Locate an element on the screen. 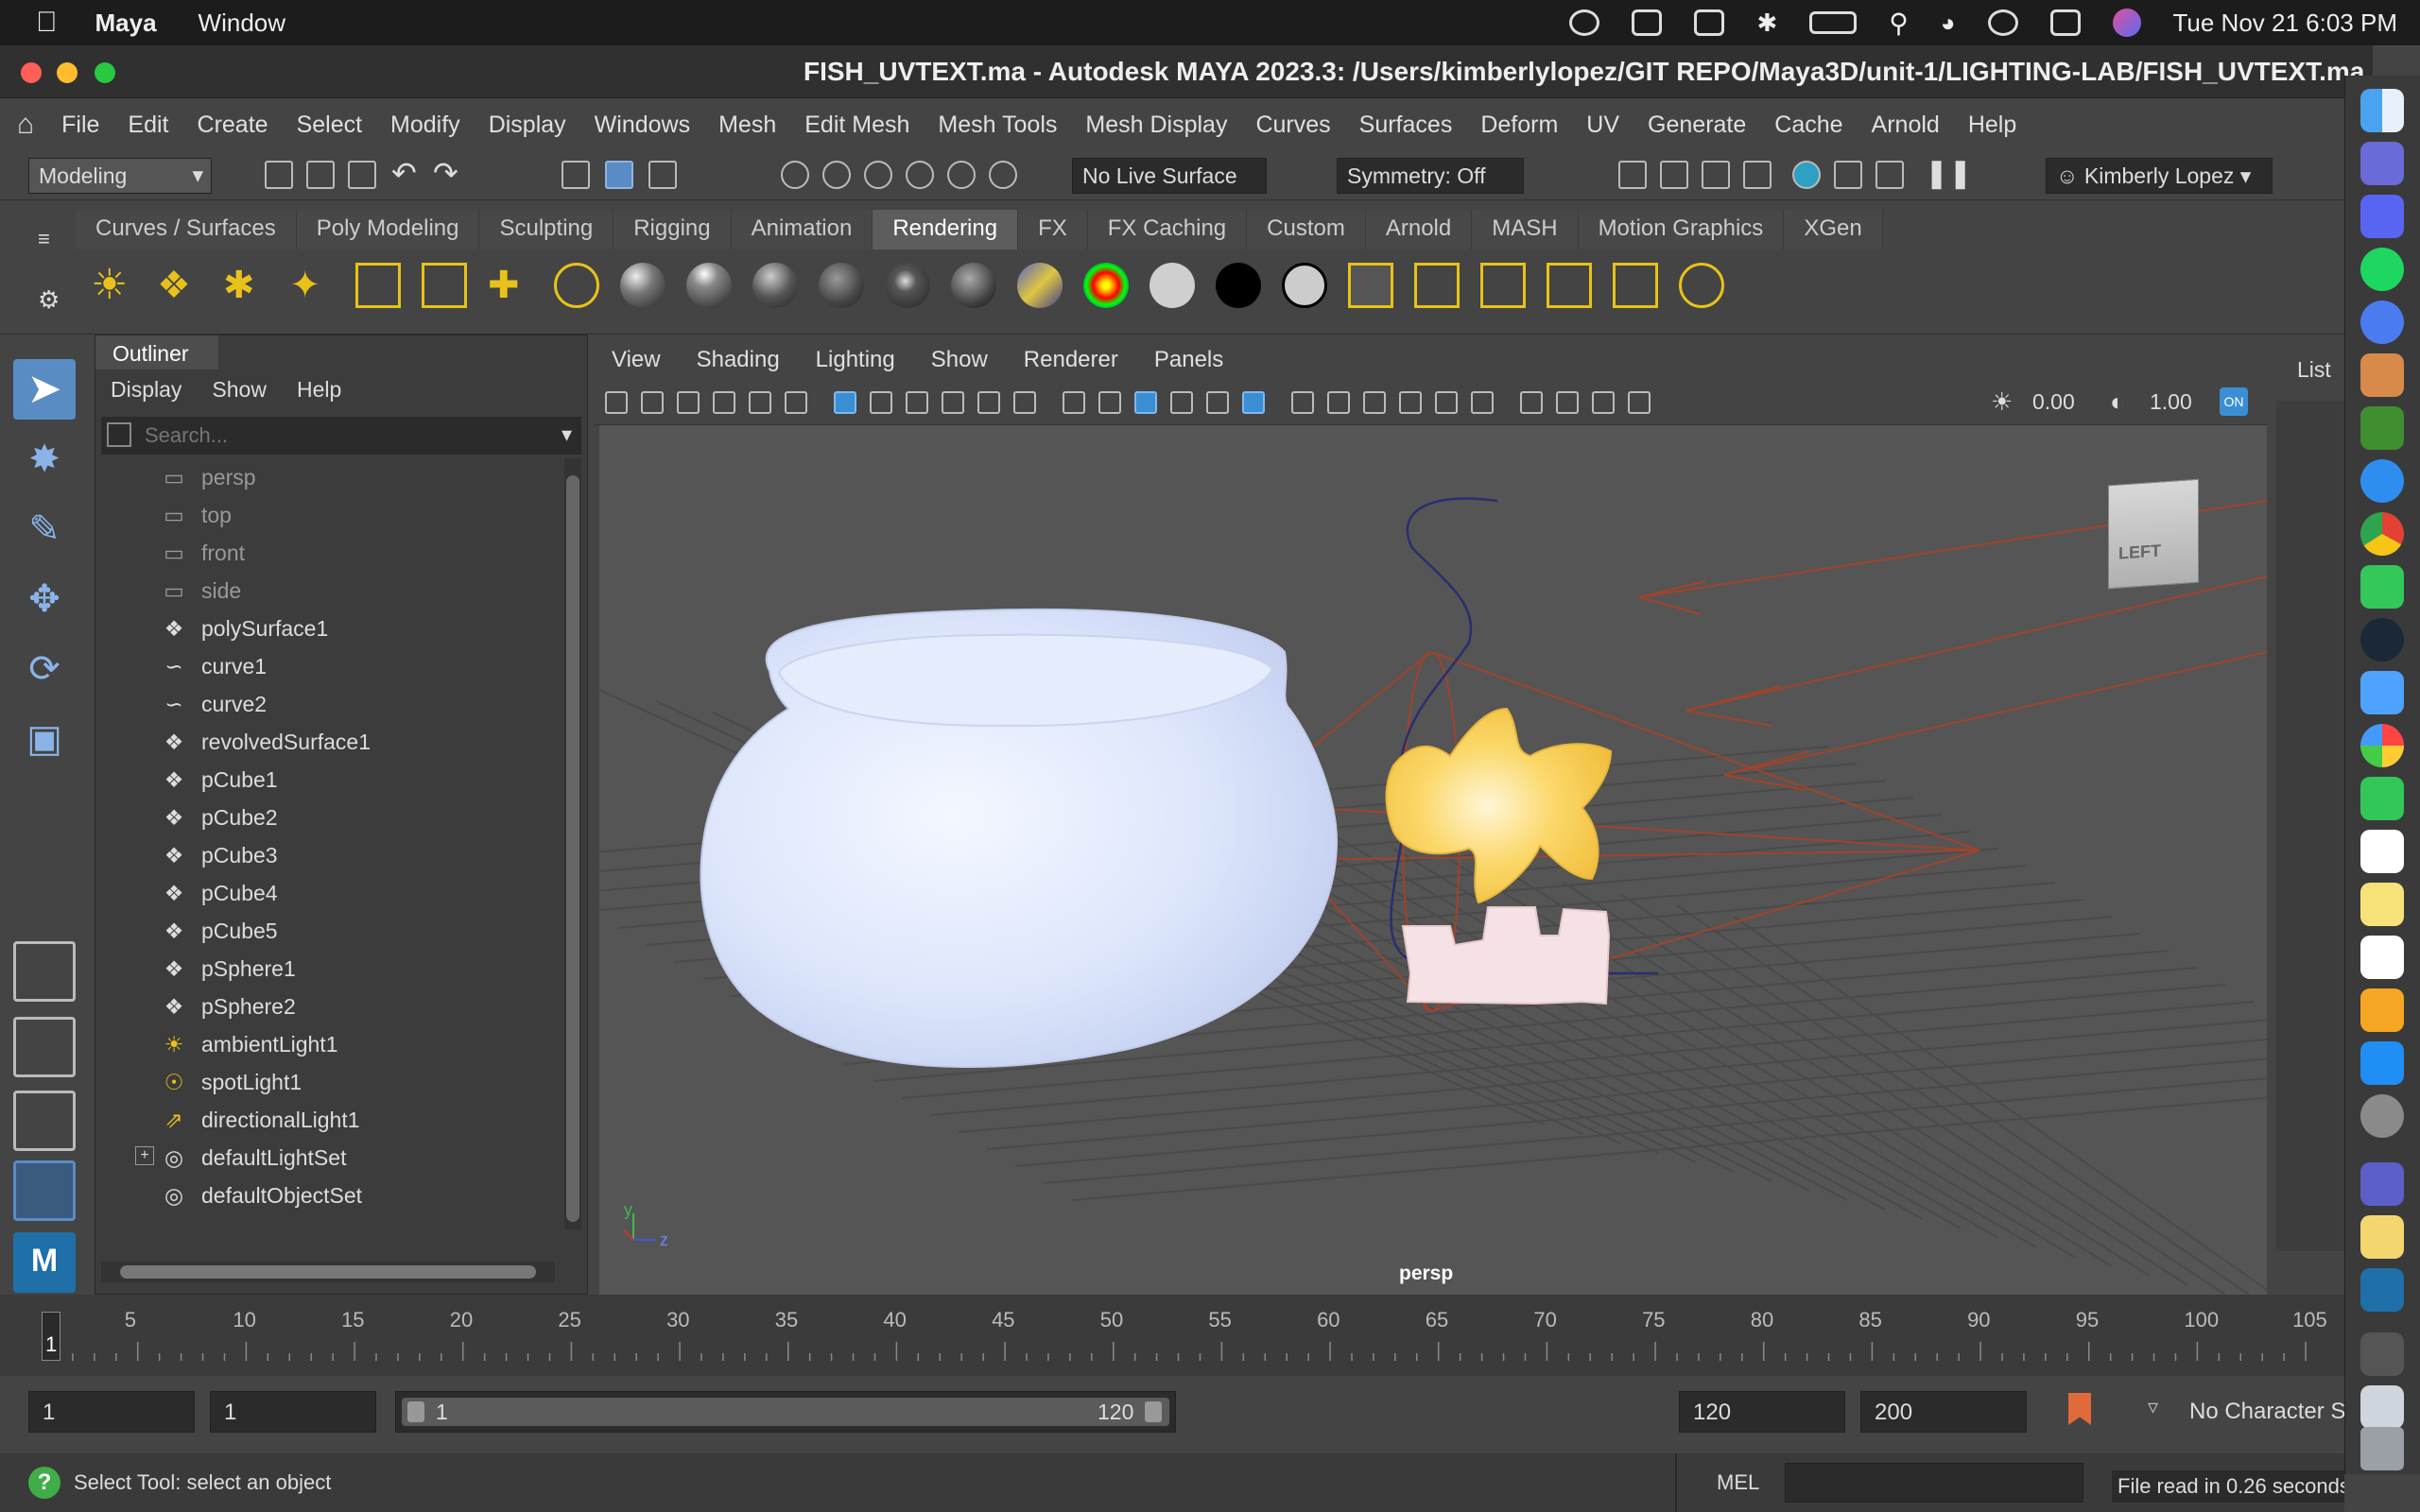 This screenshot has height=1512, width=2420. menu-edit-mesh: Edit Mesh is located at coordinates (857, 125).